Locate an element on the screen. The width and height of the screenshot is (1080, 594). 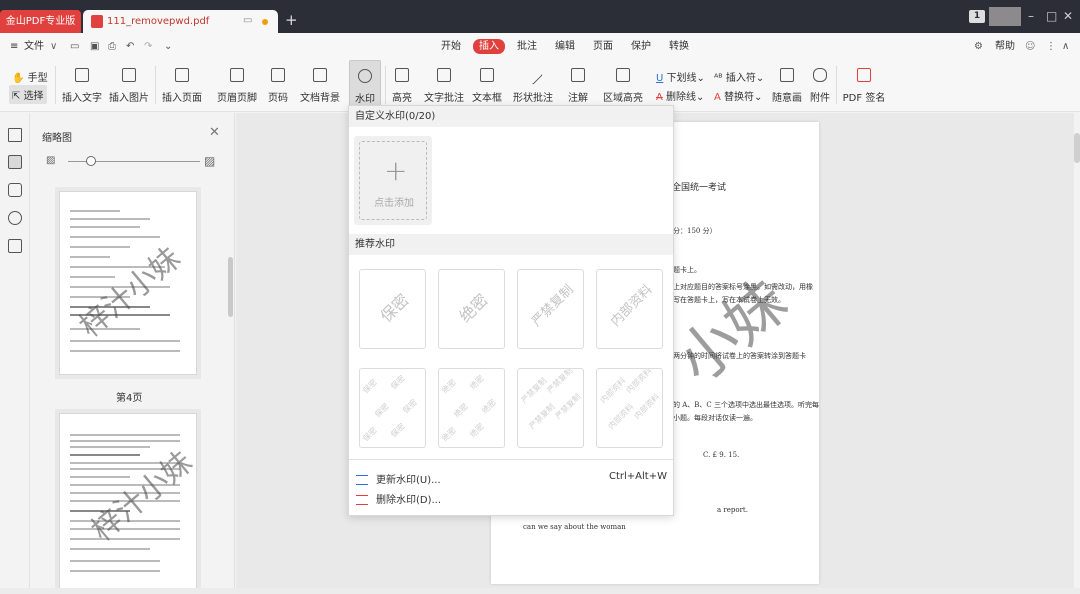
preset-no-copy: 严禁复制 is located at coordinates (550, 309).